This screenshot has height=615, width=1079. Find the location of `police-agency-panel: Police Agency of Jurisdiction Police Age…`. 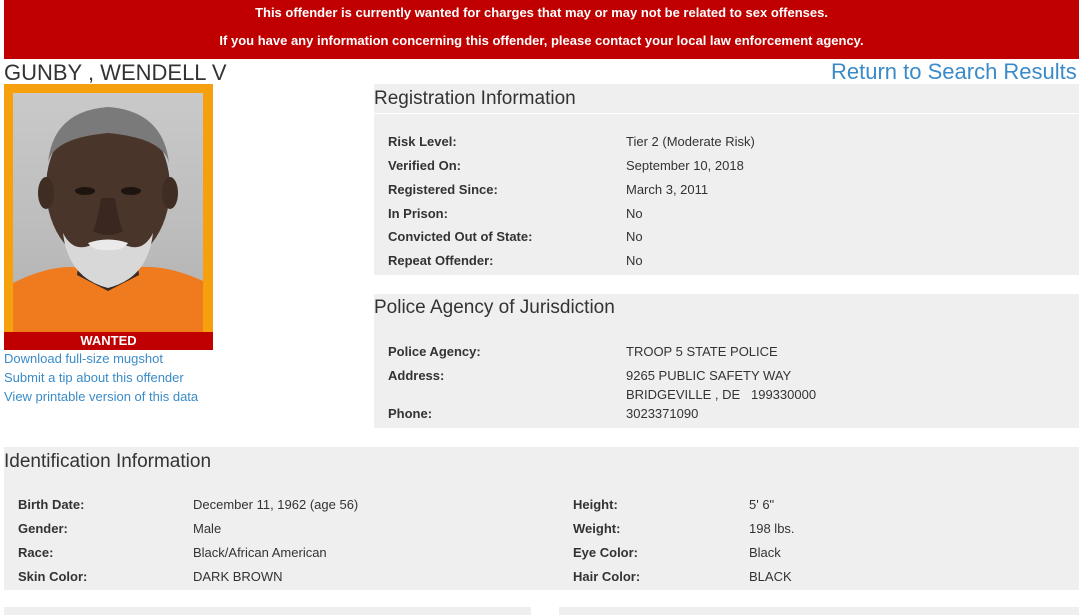

police-agency-panel: Police Agency of Jurisdiction Police Age… is located at coordinates (726, 361).